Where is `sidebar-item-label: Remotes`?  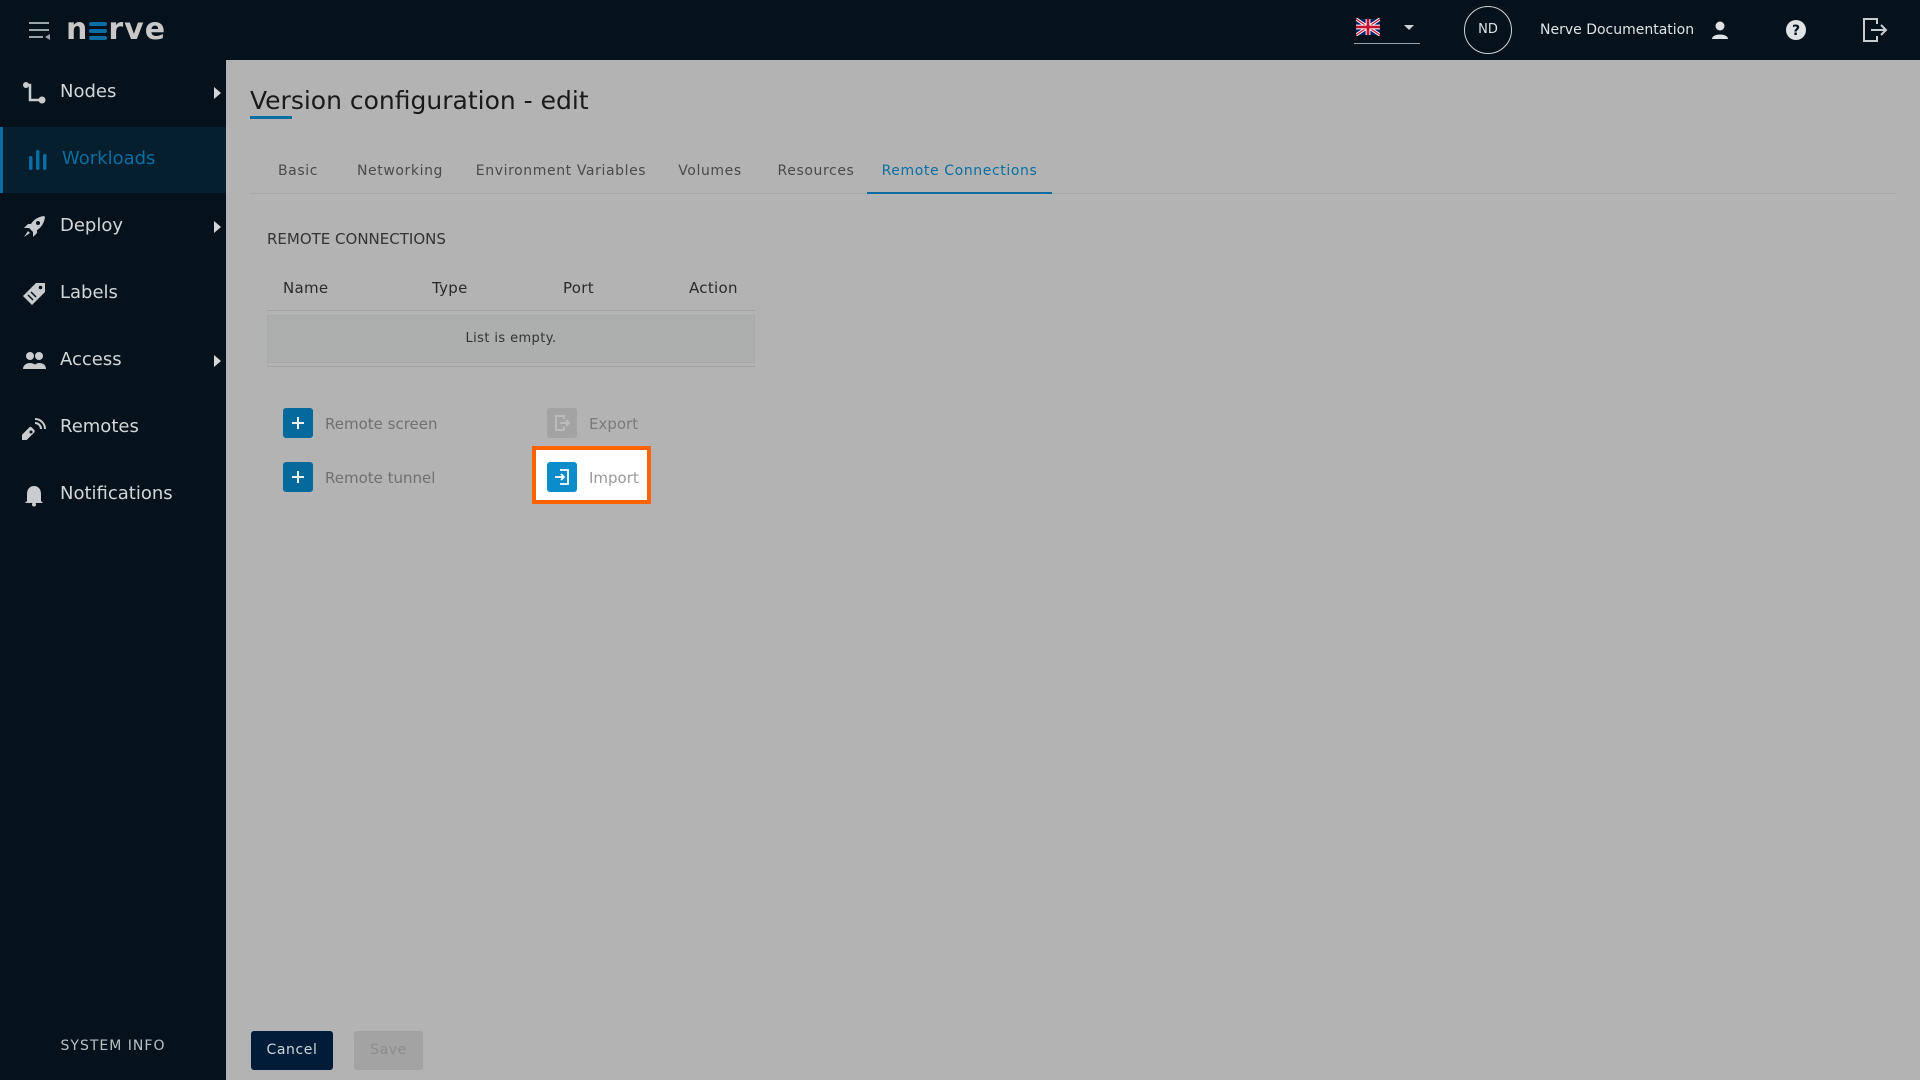 sidebar-item-label: Remotes is located at coordinates (99, 426).